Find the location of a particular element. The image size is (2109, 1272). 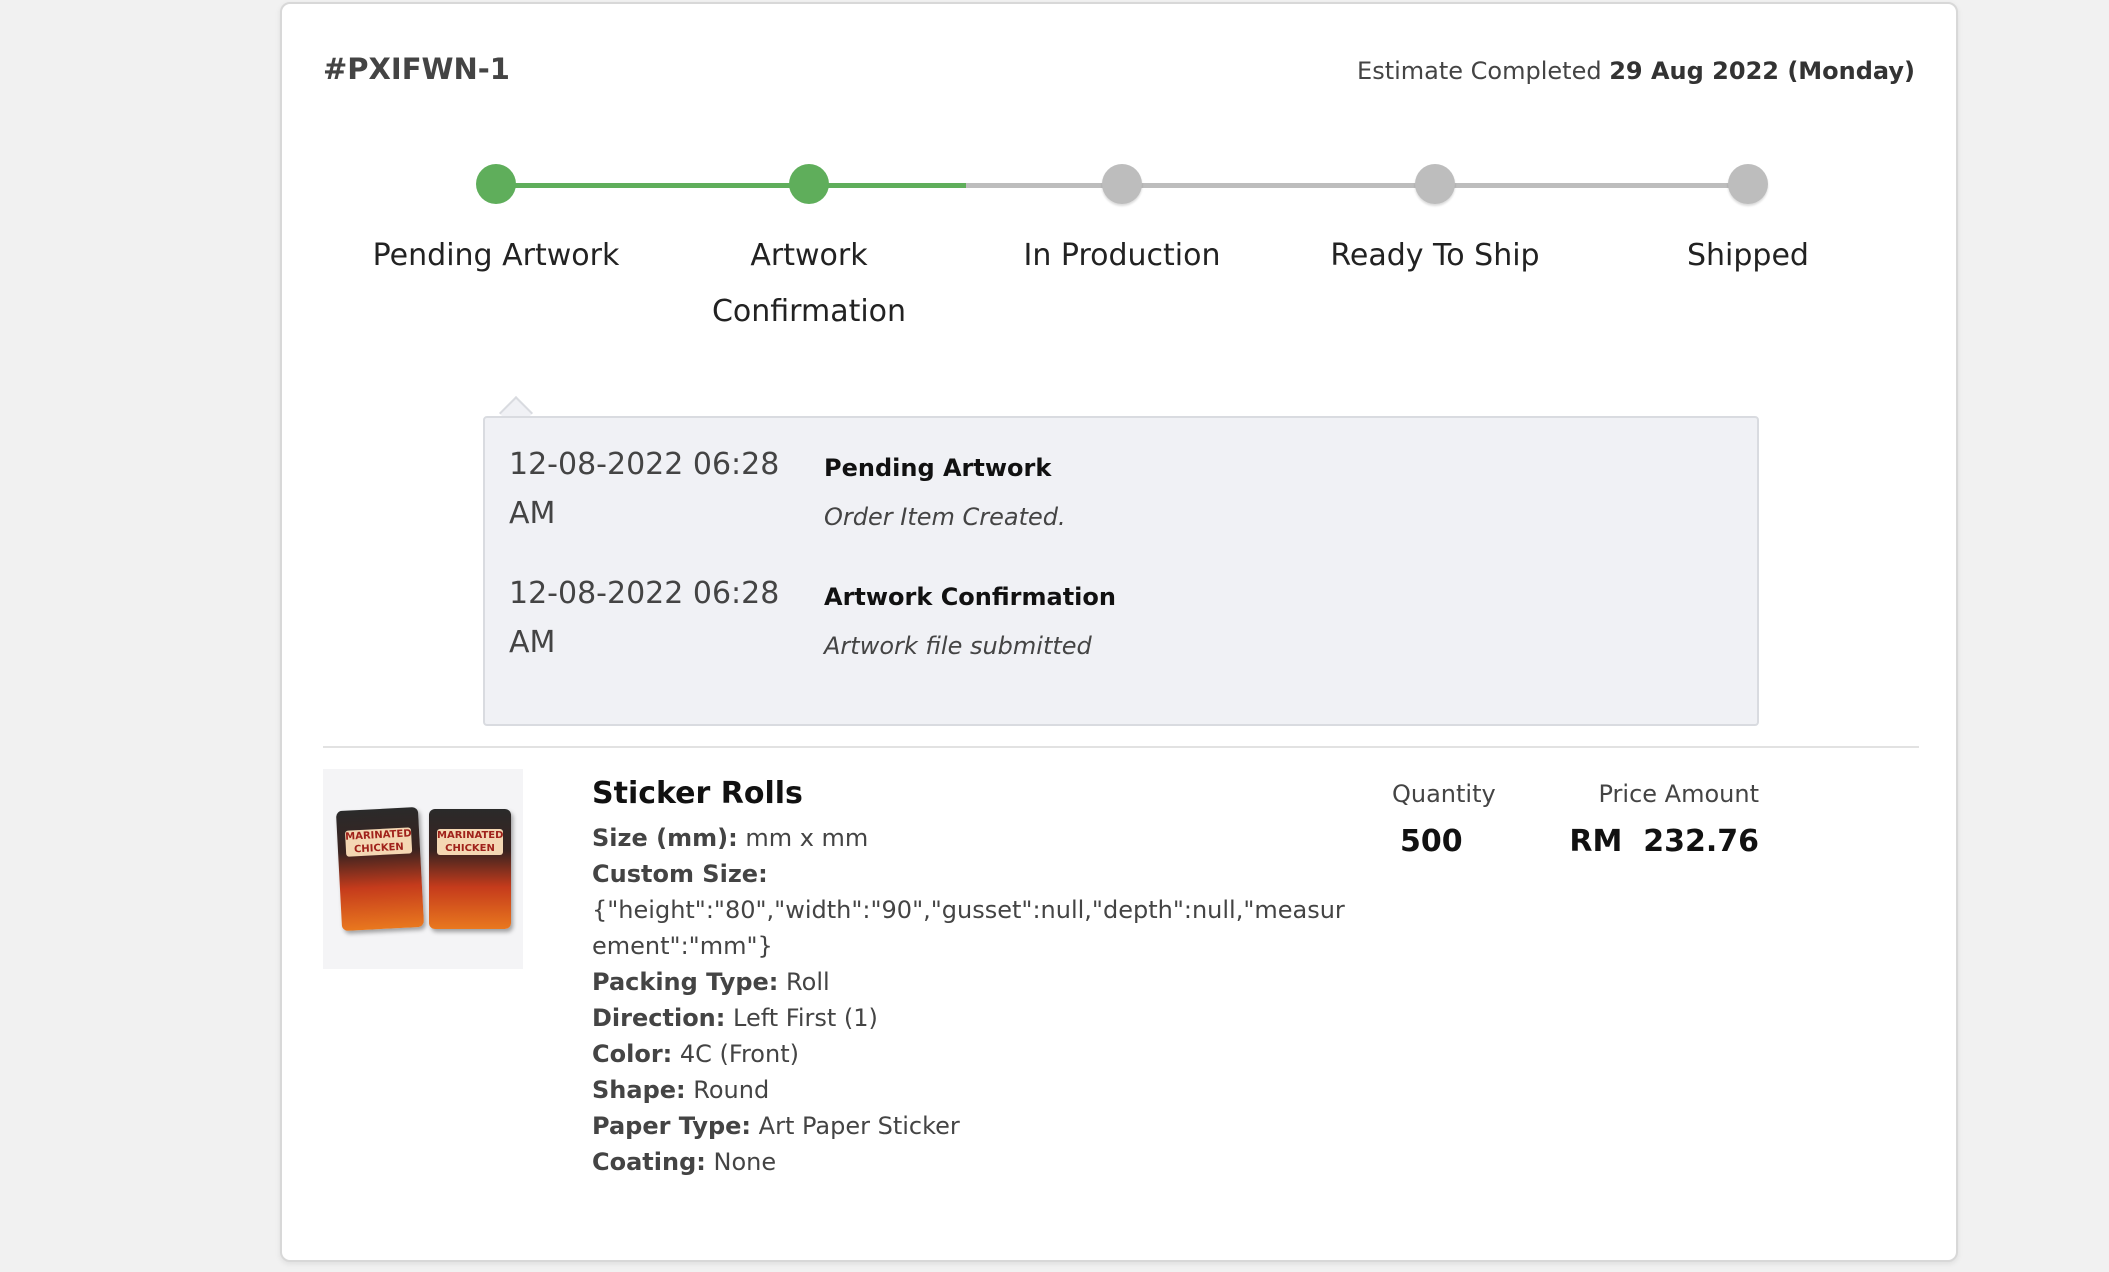

product-image: MARINATED CHICKEN MARINATED CHICKEN is located at coordinates (423, 869).